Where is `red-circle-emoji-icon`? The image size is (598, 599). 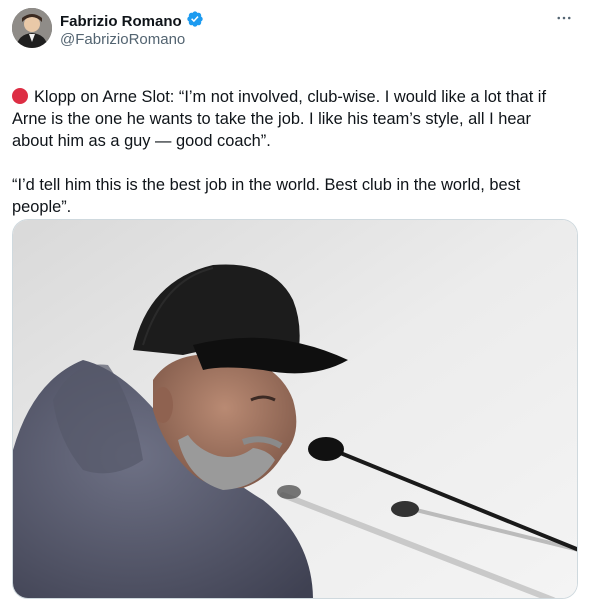 red-circle-emoji-icon is located at coordinates (20, 96).